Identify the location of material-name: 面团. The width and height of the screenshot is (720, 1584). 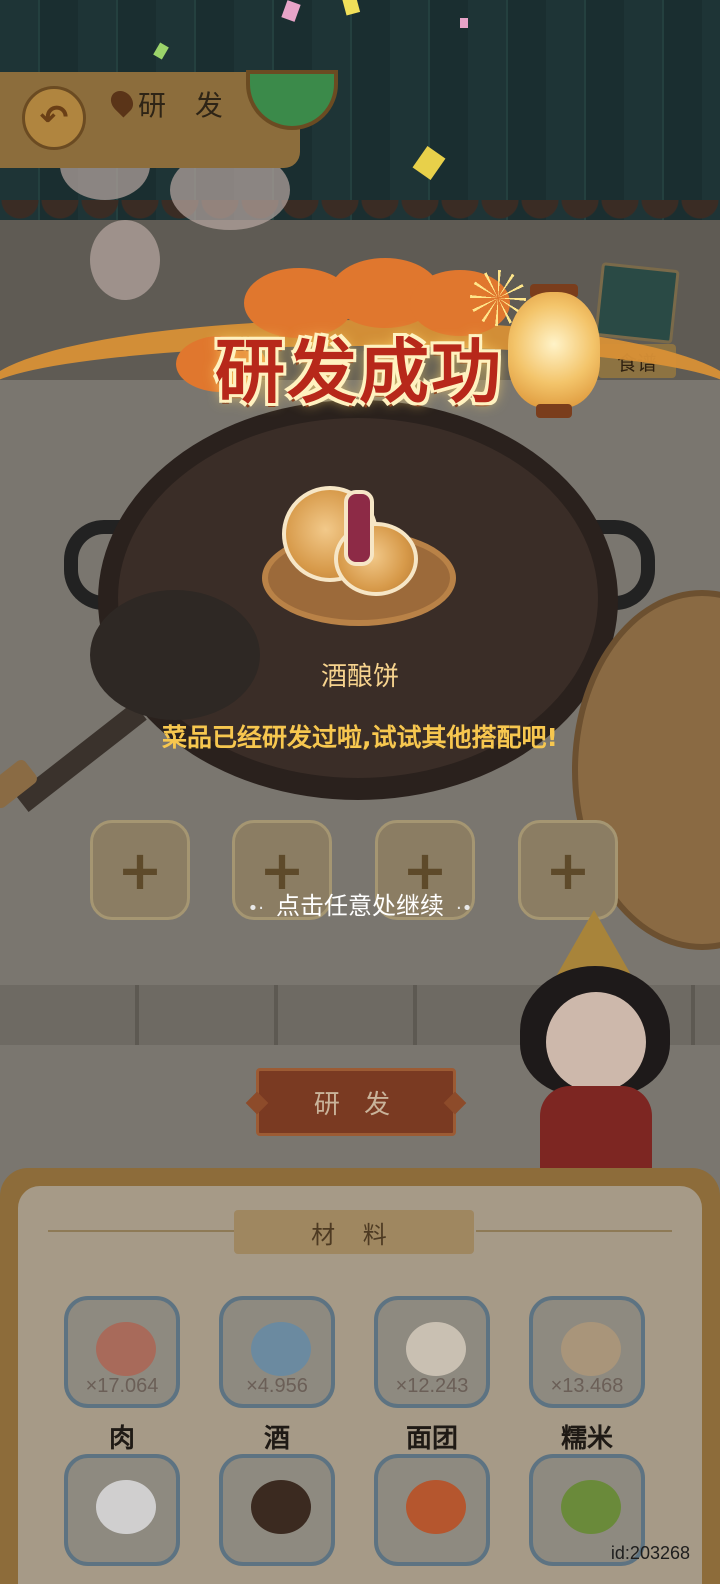
(431, 1439).